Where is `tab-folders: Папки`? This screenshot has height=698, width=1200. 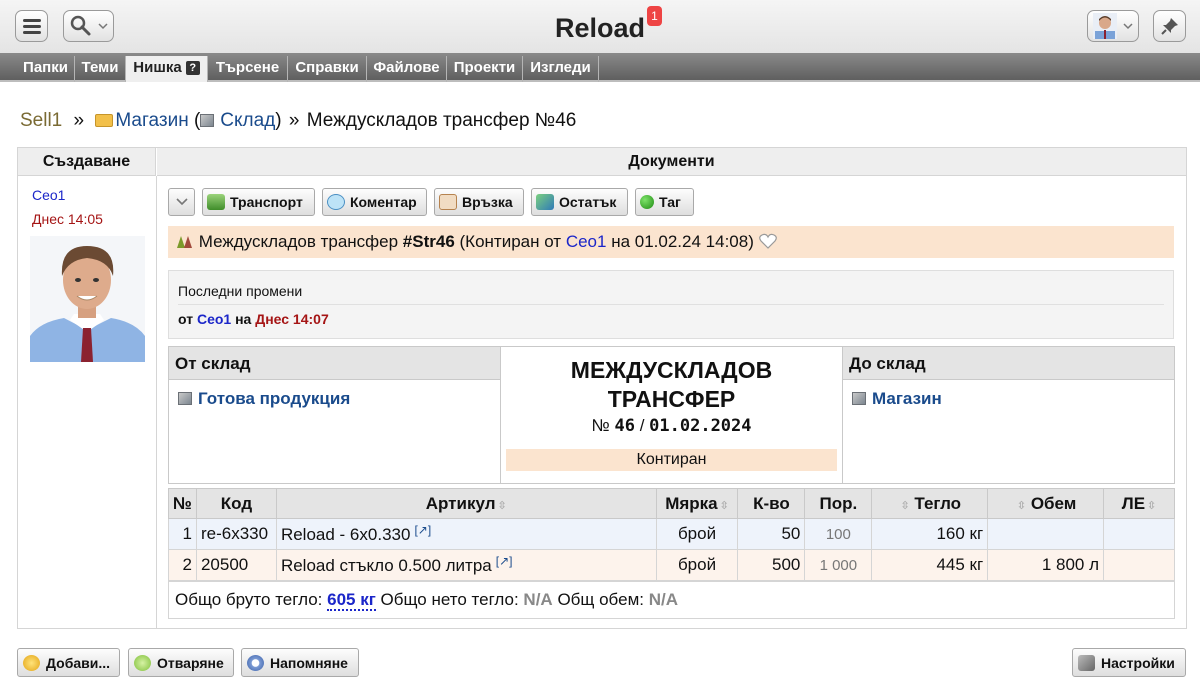 tab-folders: Папки is located at coordinates (46, 69).